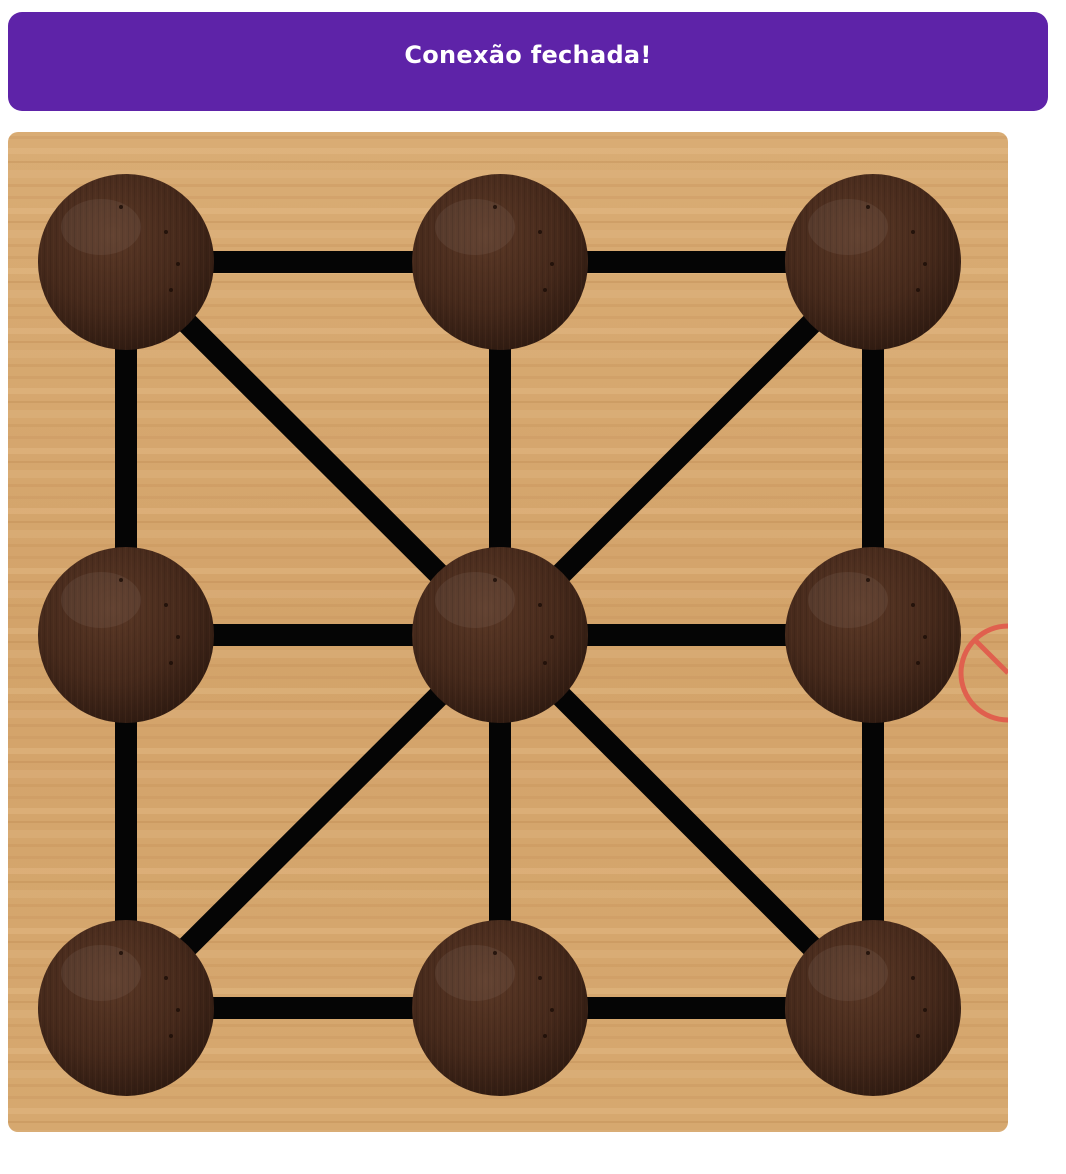  What do you see at coordinates (528, 54) in the screenshot?
I see `status-message: Conexão fechada!` at bounding box center [528, 54].